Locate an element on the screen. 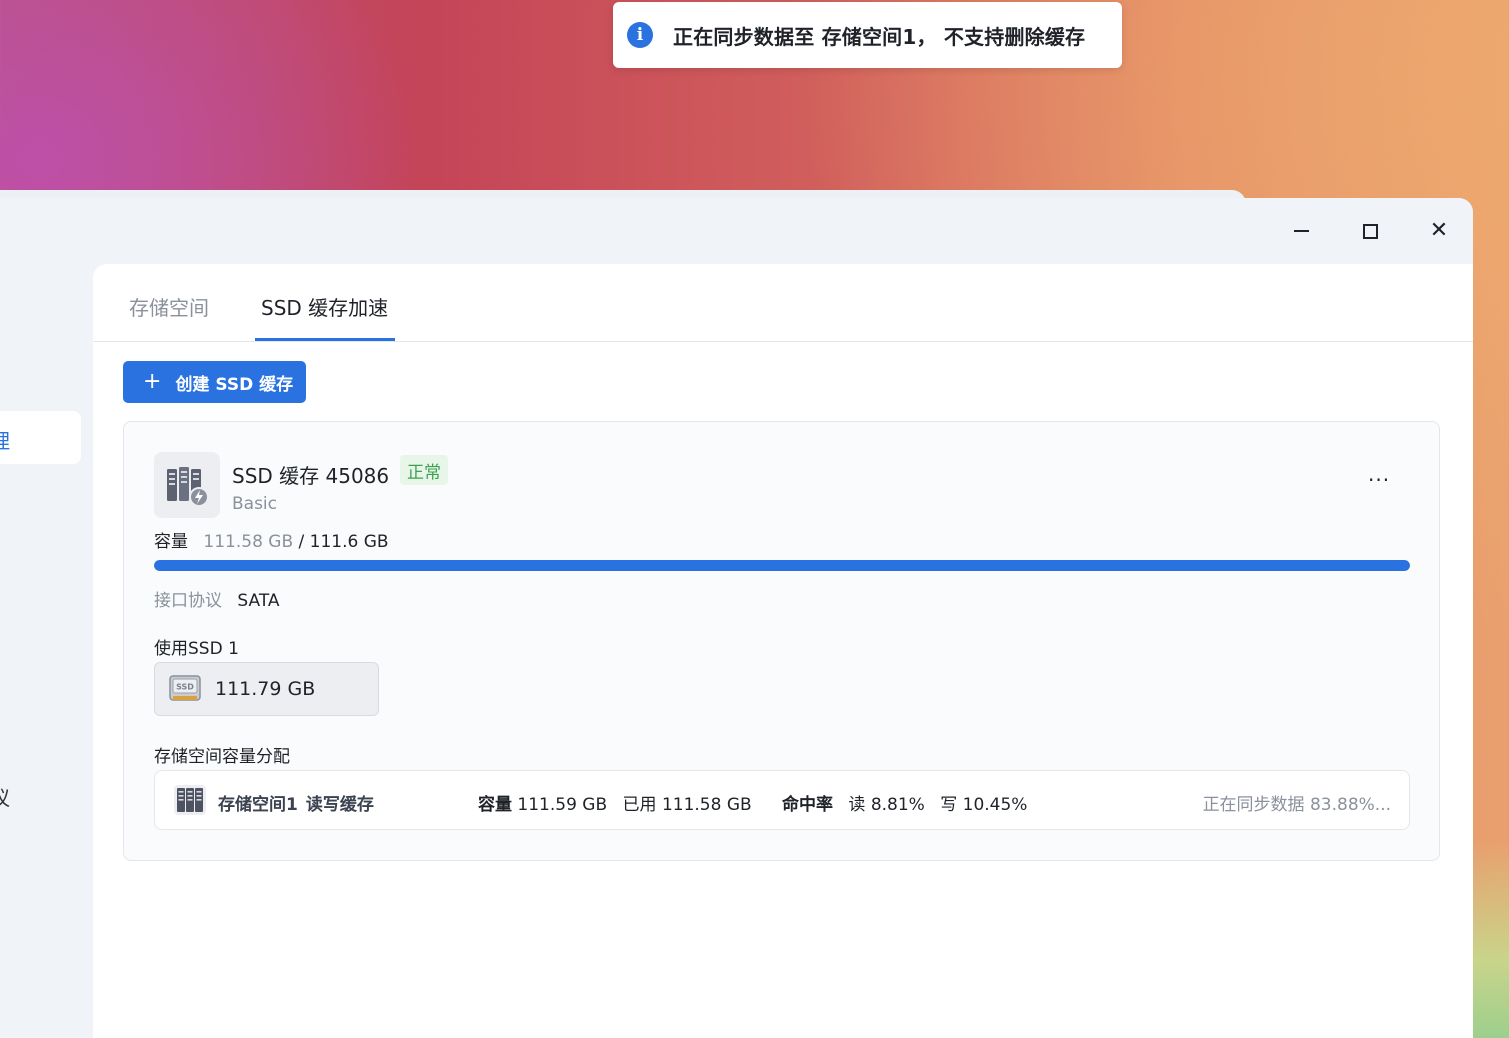 This screenshot has height=1038, width=1509. hit-rate-label: 命中率 is located at coordinates (807, 805).